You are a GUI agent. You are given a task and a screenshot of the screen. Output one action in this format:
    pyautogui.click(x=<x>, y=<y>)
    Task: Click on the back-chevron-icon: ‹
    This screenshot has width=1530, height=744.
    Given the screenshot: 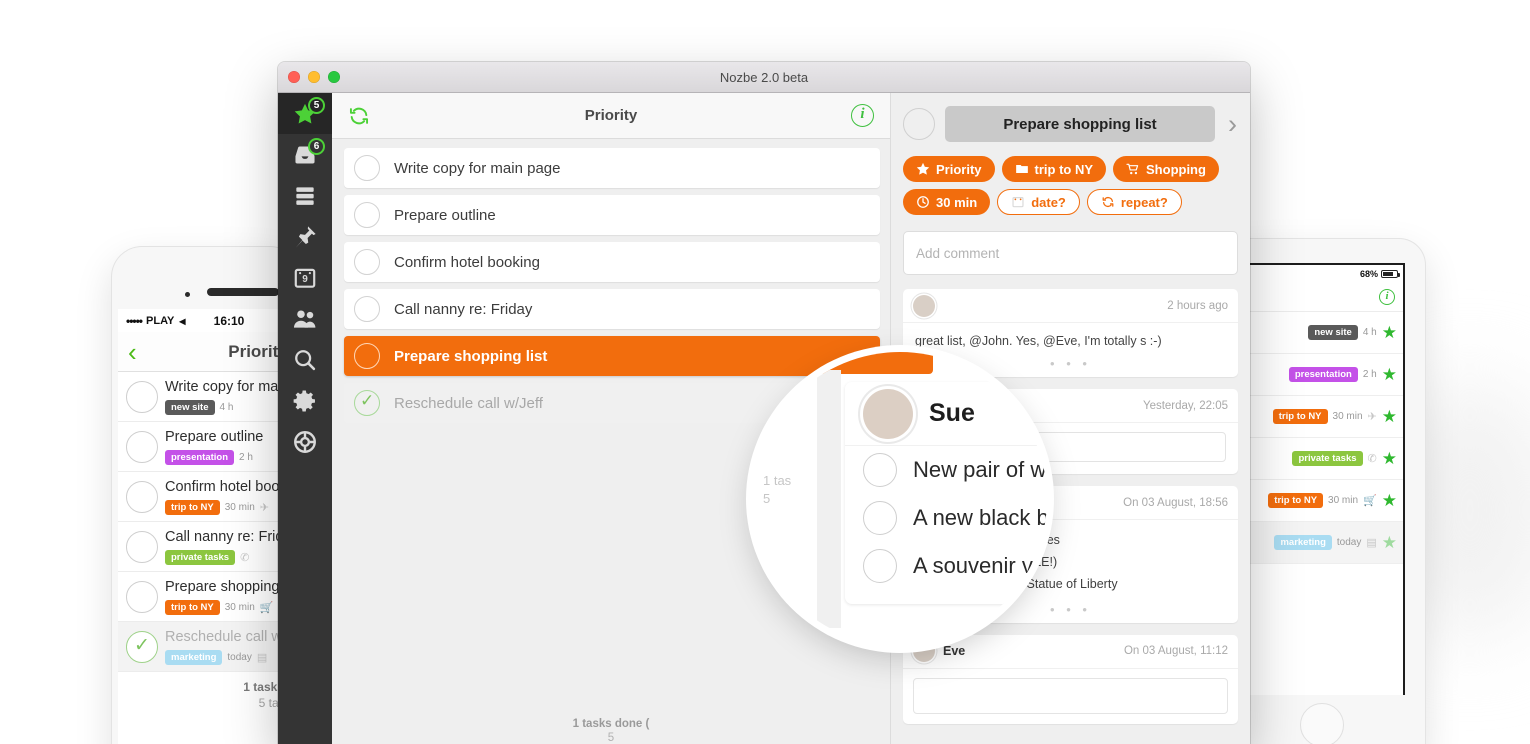 What is the action you would take?
    pyautogui.click(x=132, y=352)
    